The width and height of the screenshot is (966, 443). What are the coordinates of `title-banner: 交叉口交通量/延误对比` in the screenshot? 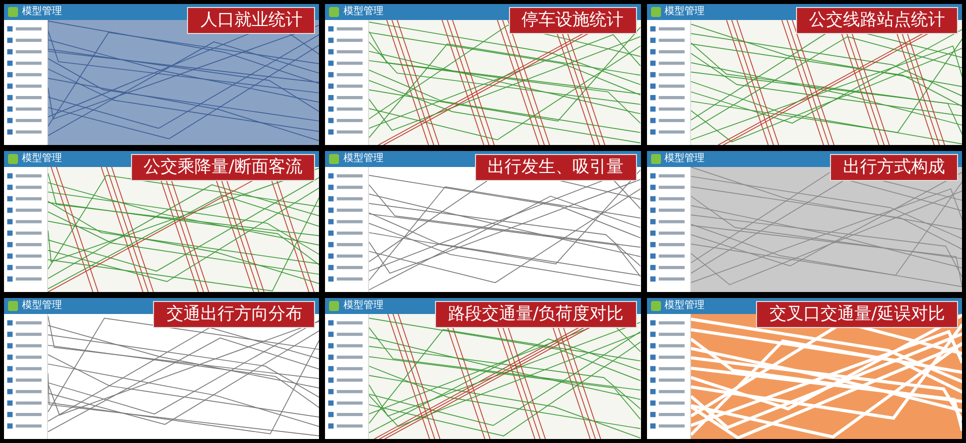 It's located at (857, 314).